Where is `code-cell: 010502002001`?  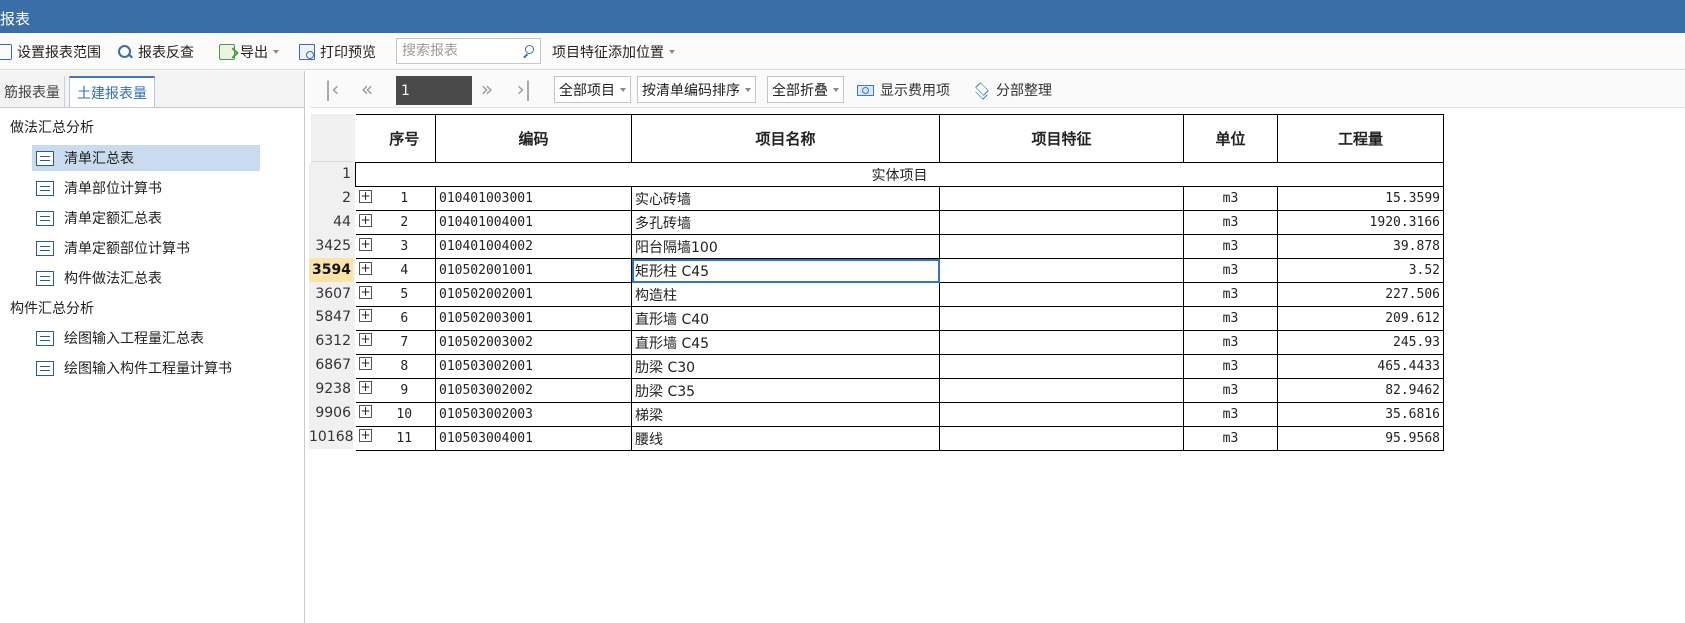
code-cell: 010502002001 is located at coordinates (533, 294).